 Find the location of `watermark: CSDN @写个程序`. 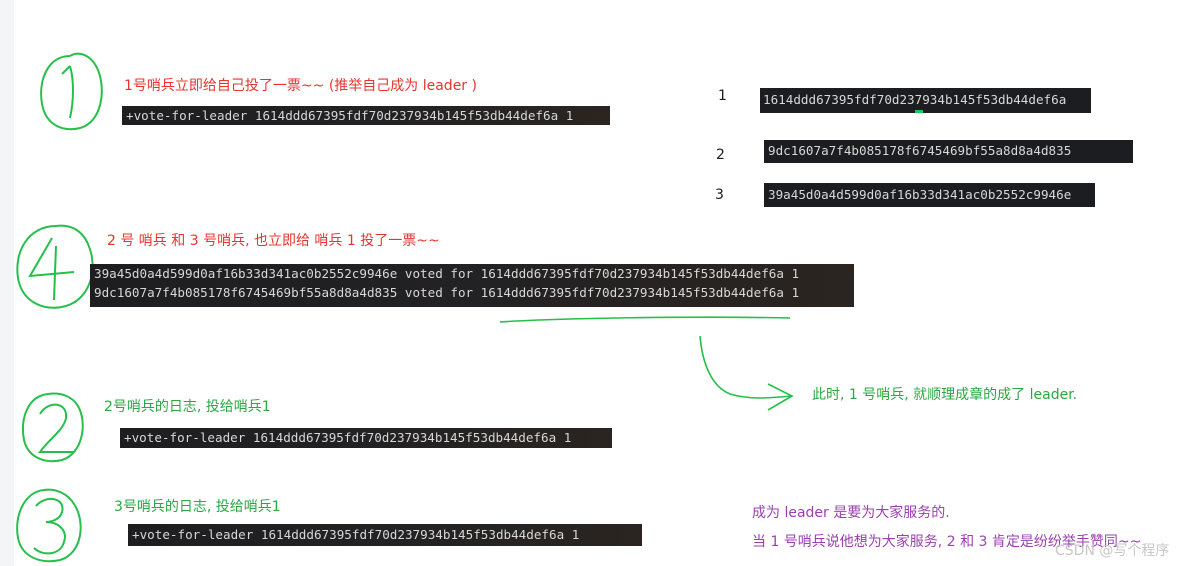

watermark: CSDN @写个程序 is located at coordinates (1112, 551).